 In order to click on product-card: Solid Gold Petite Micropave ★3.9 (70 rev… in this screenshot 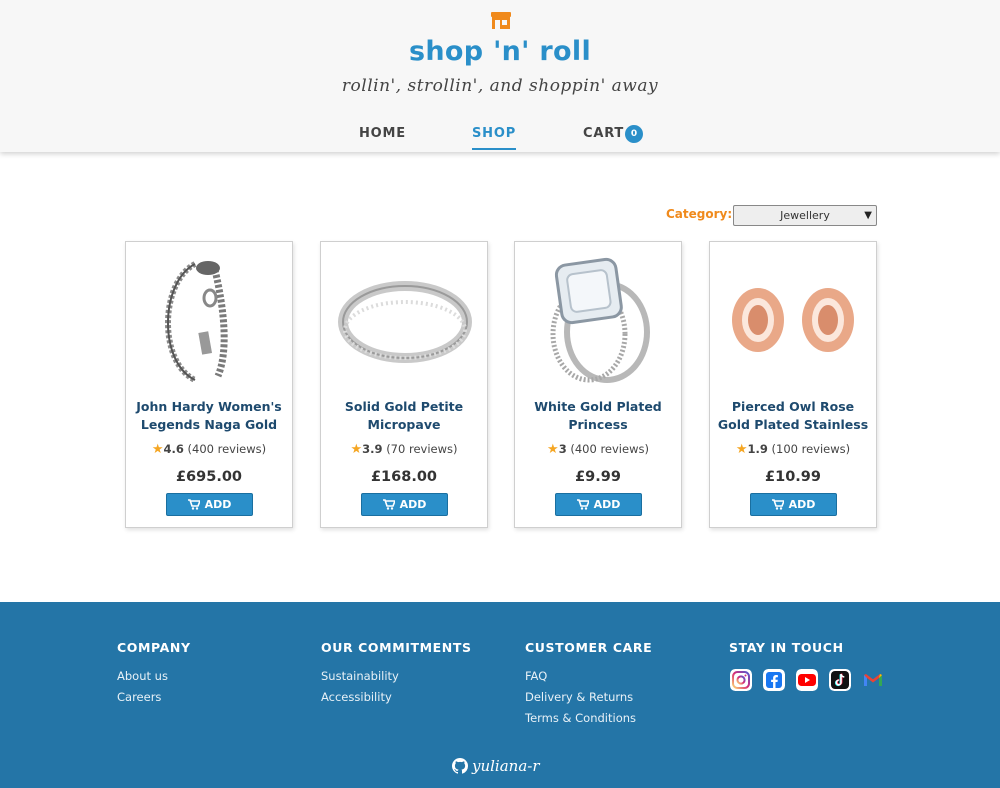, I will do `click(404, 384)`.